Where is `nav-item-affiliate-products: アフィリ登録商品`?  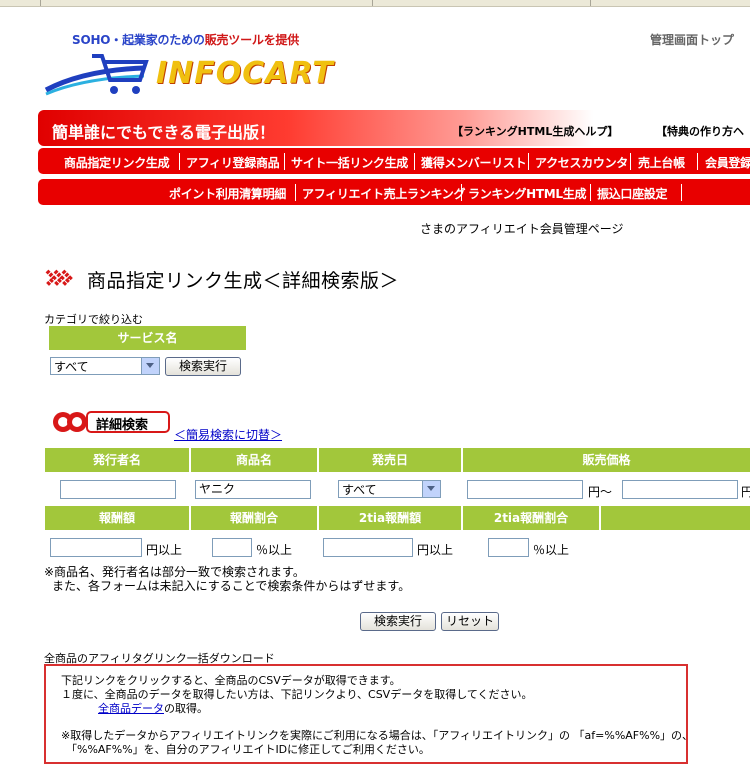 nav-item-affiliate-products: アフィリ登録商品 is located at coordinates (233, 162).